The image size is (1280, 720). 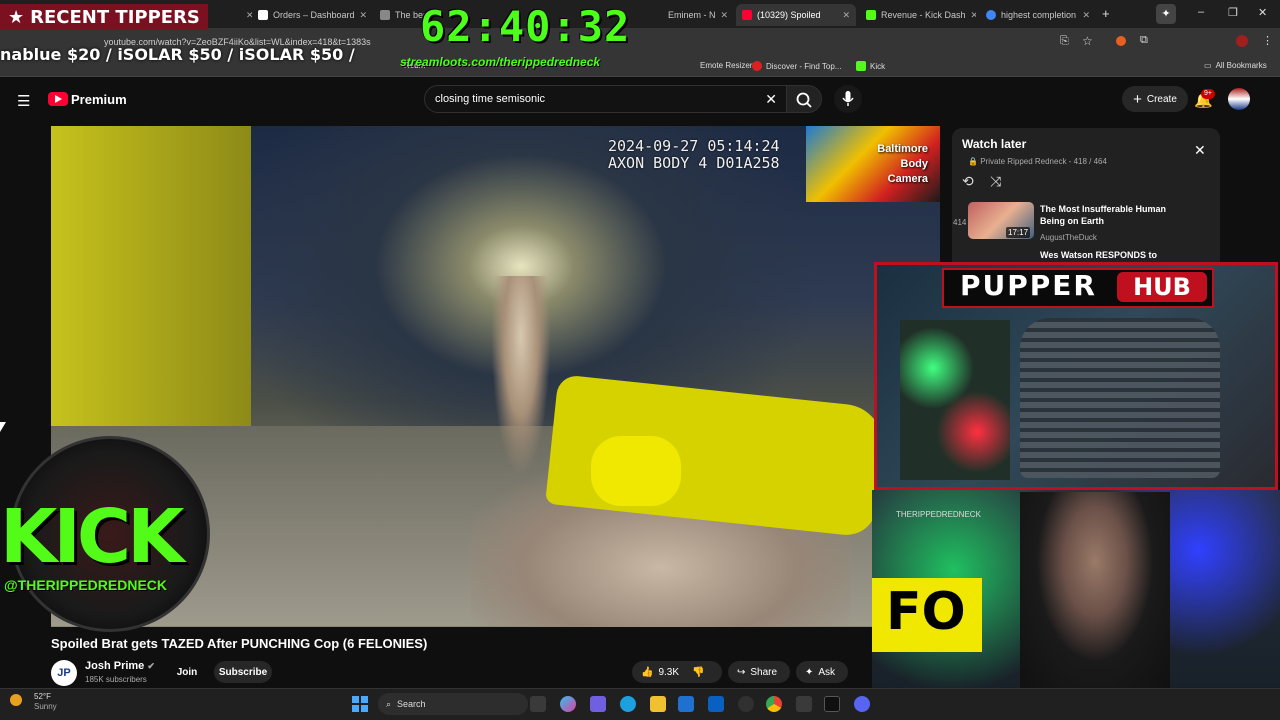 What do you see at coordinates (1106, 13) in the screenshot?
I see `new-tab-button: +` at bounding box center [1106, 13].